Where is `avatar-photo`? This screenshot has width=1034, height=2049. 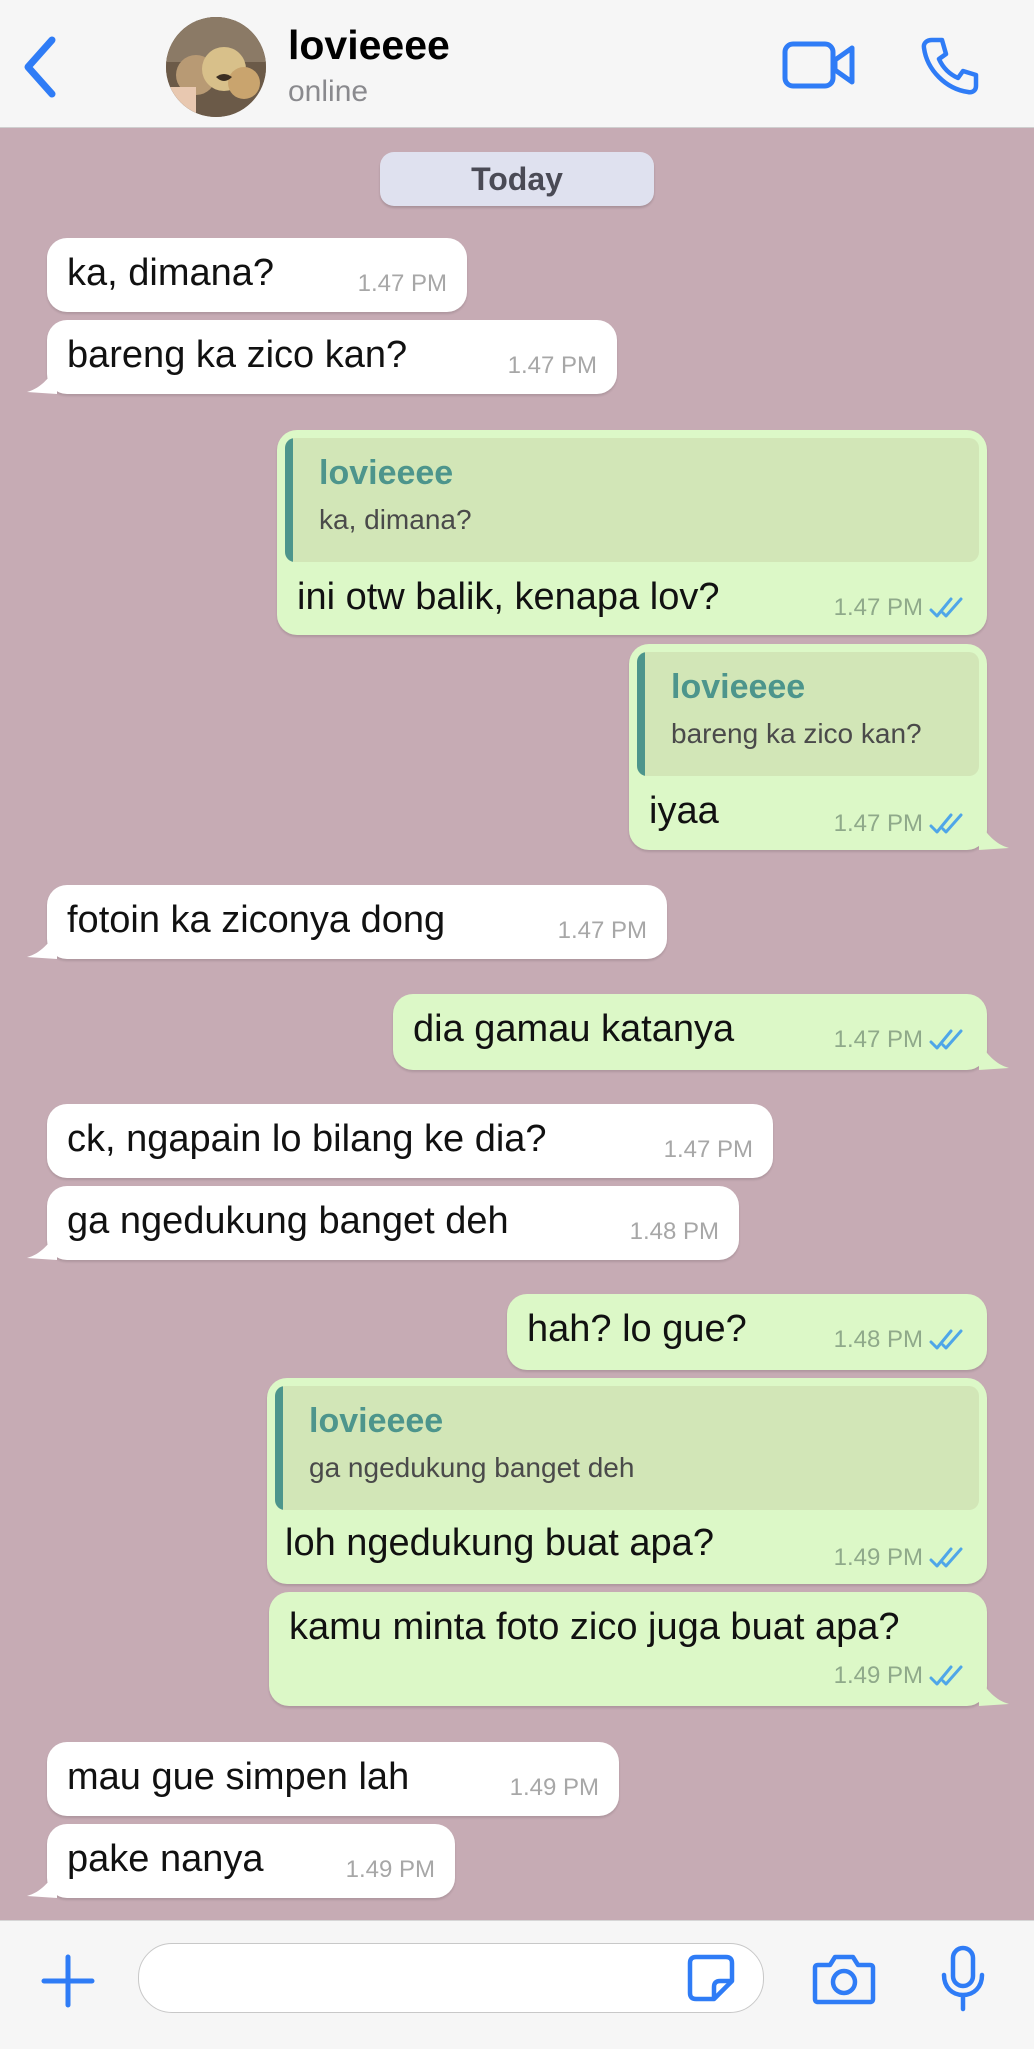 avatar-photo is located at coordinates (216, 67).